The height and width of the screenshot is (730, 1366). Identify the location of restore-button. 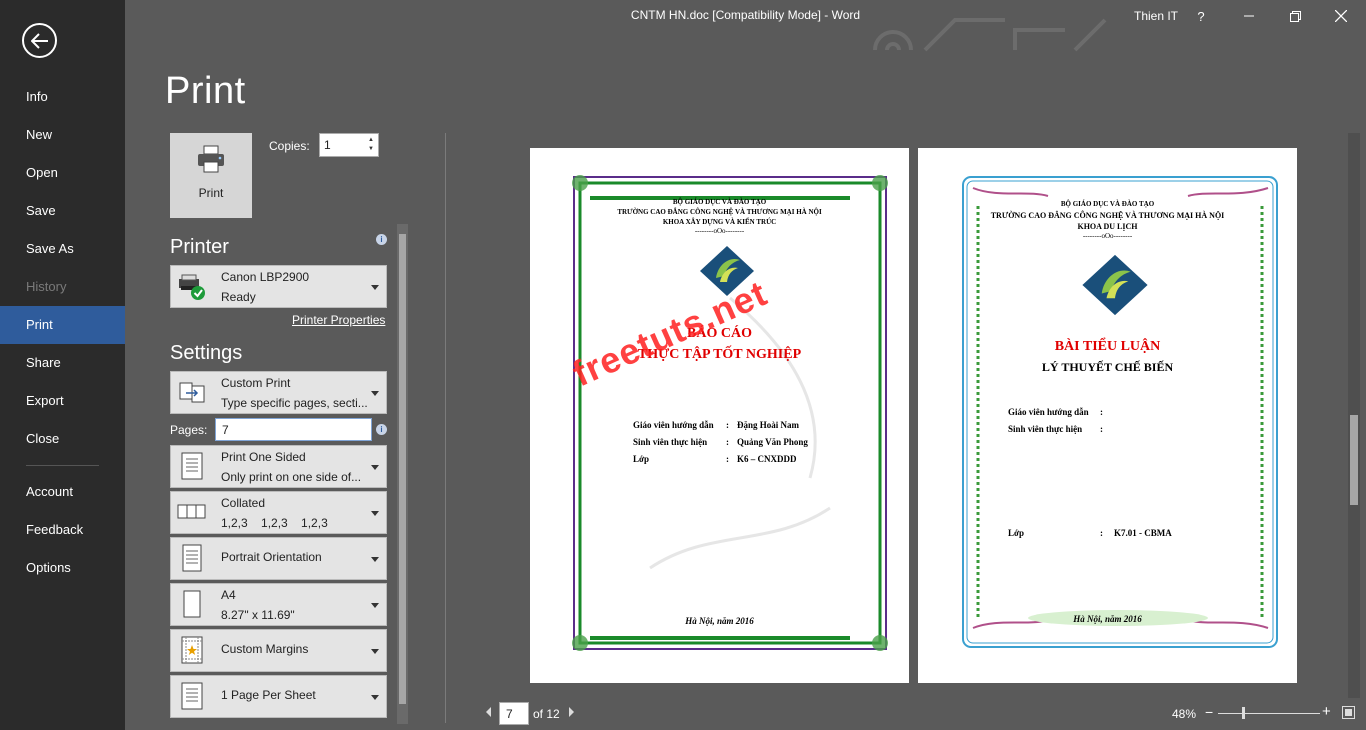
(1295, 16).